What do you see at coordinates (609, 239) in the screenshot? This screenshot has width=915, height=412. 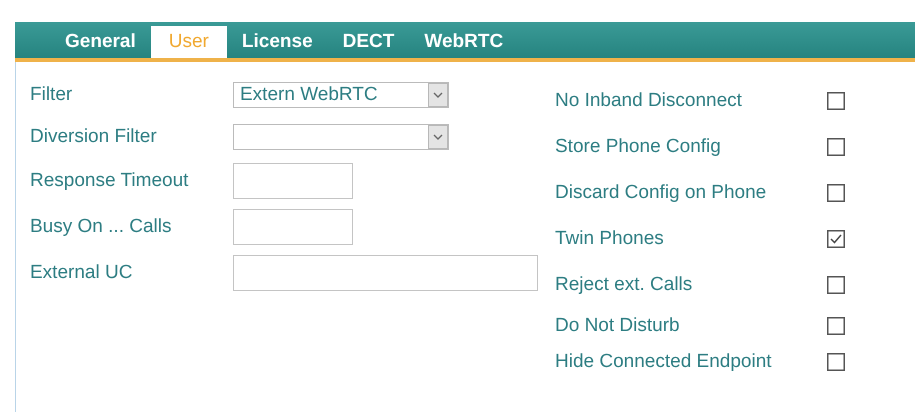 I see `option-label: Twin Phones` at bounding box center [609, 239].